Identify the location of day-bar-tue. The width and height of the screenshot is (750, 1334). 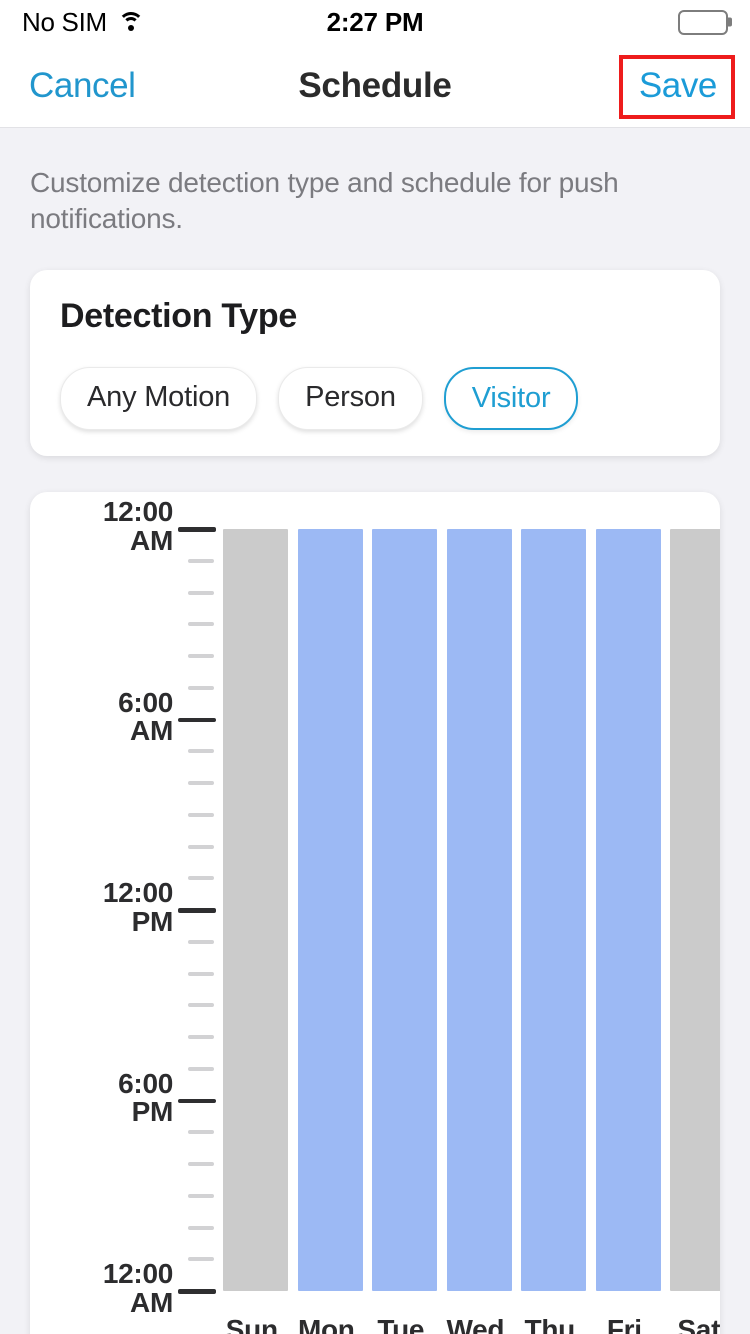
(404, 910).